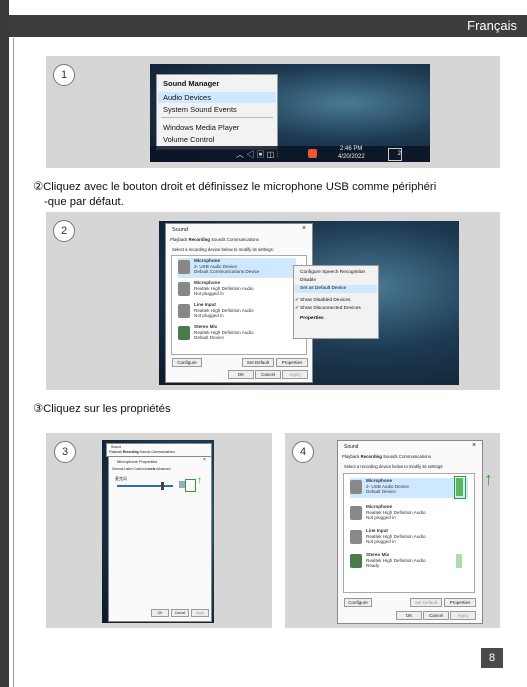 The width and height of the screenshot is (527, 687). What do you see at coordinates (162, 486) in the screenshot?
I see `level-slider-thumb` at bounding box center [162, 486].